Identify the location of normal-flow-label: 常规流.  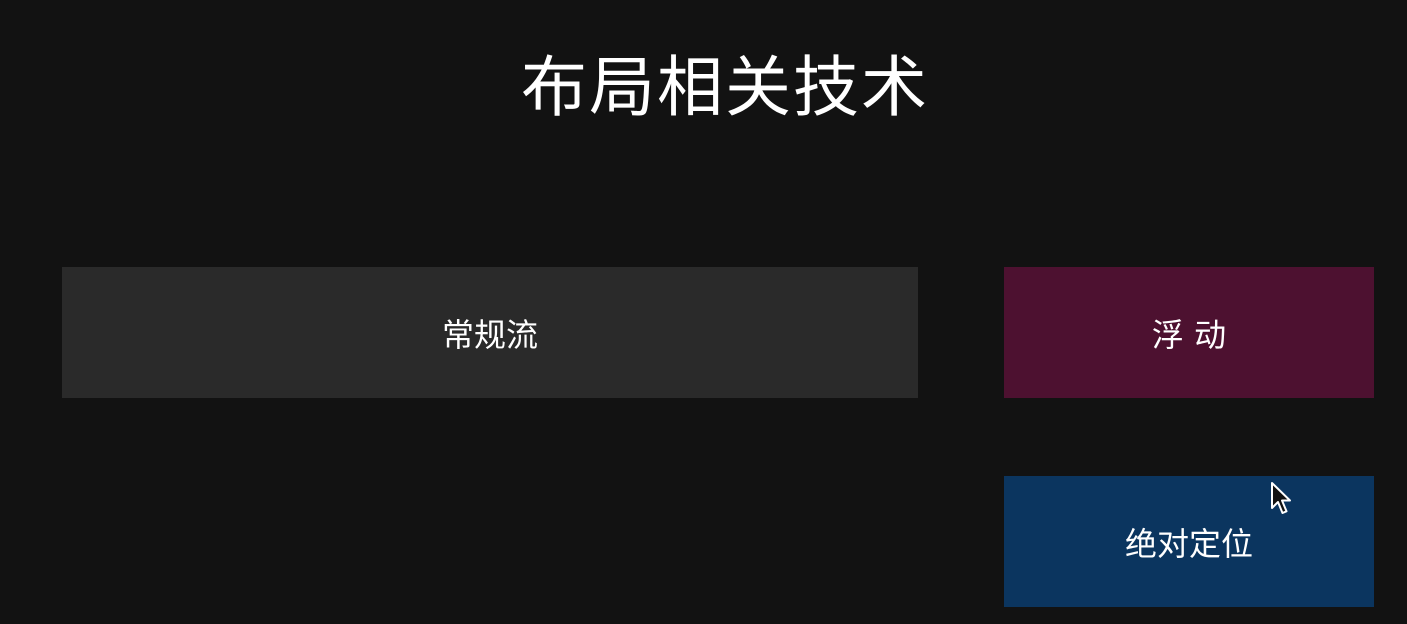
(489, 334).